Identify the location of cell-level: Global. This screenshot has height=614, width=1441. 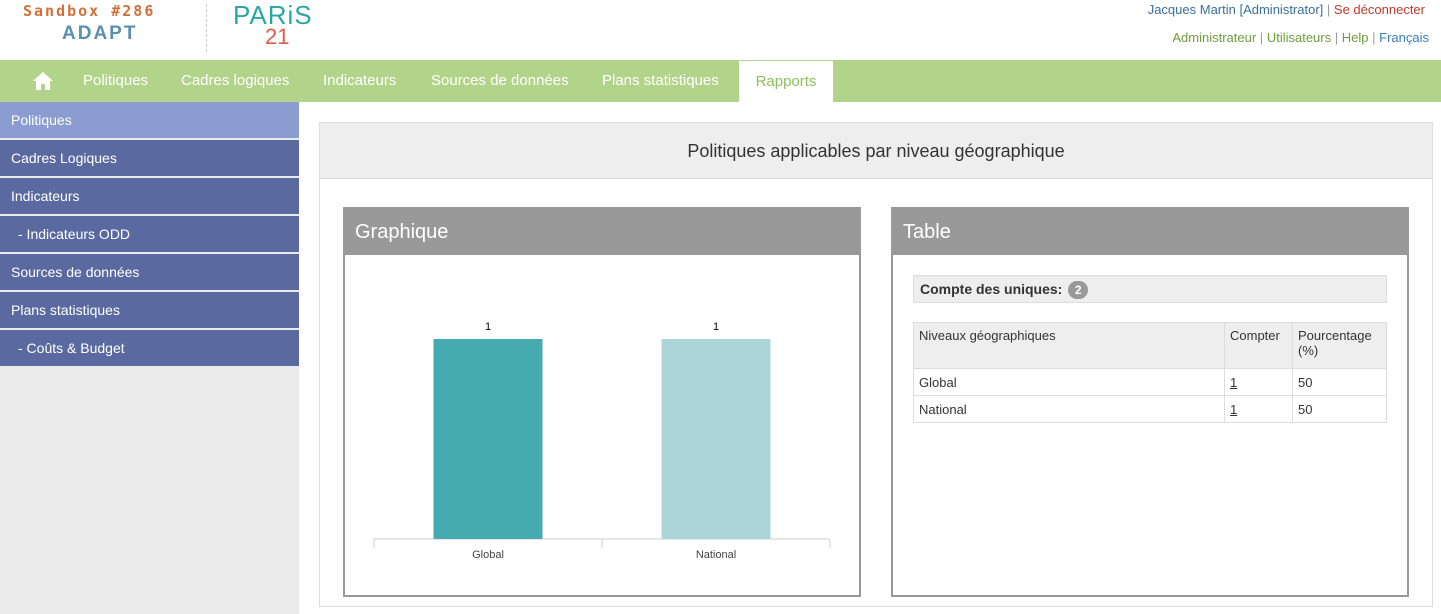
(1069, 382).